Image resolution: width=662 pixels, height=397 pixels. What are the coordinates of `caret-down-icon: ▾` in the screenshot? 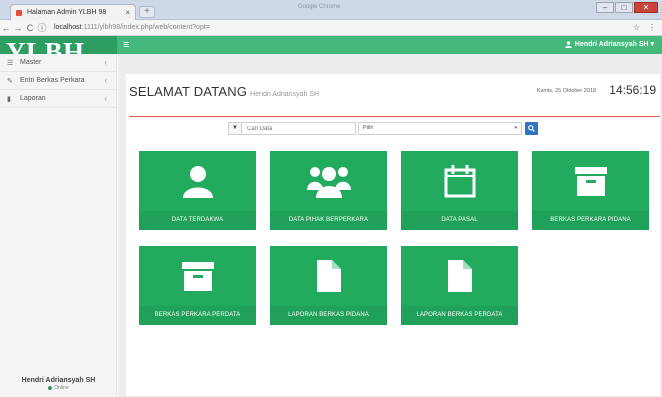 It's located at (515, 128).